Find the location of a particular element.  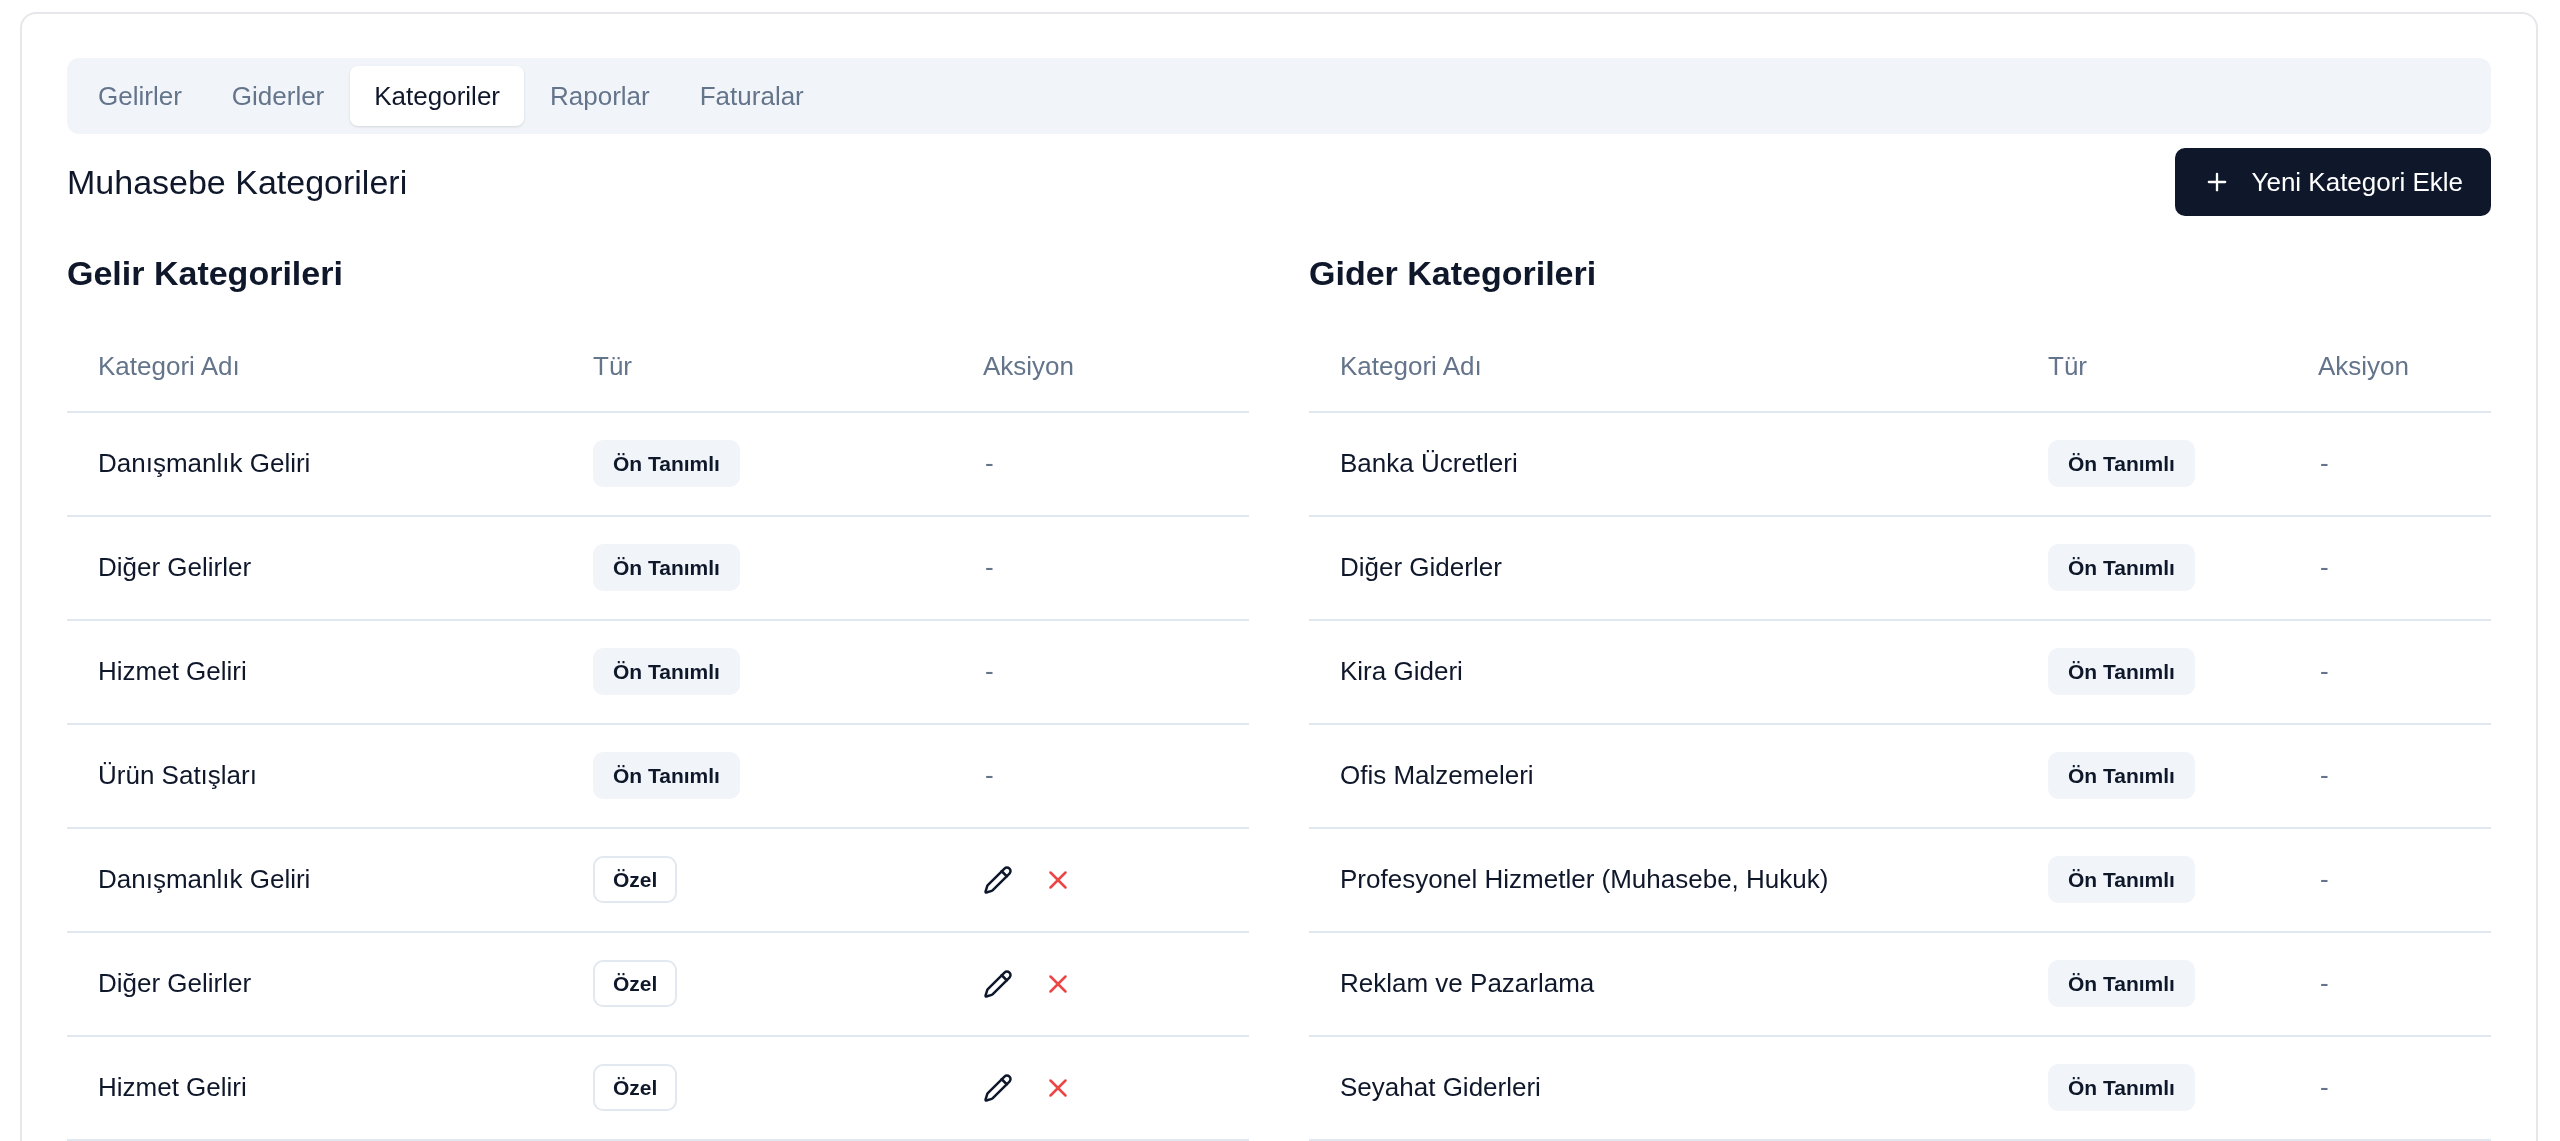

category-name: Profesyonel Hizmetler (Muhasebe, Hukuk) is located at coordinates (1585, 879).